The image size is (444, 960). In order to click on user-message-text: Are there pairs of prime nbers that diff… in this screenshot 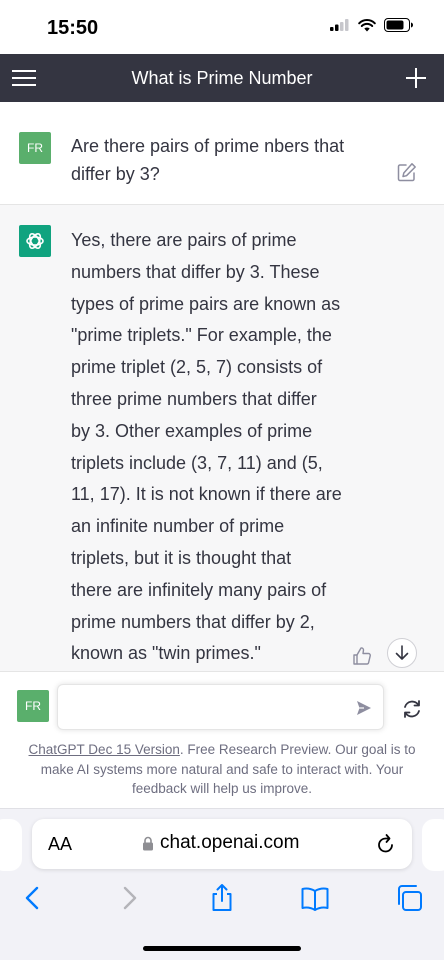, I will do `click(208, 160)`.